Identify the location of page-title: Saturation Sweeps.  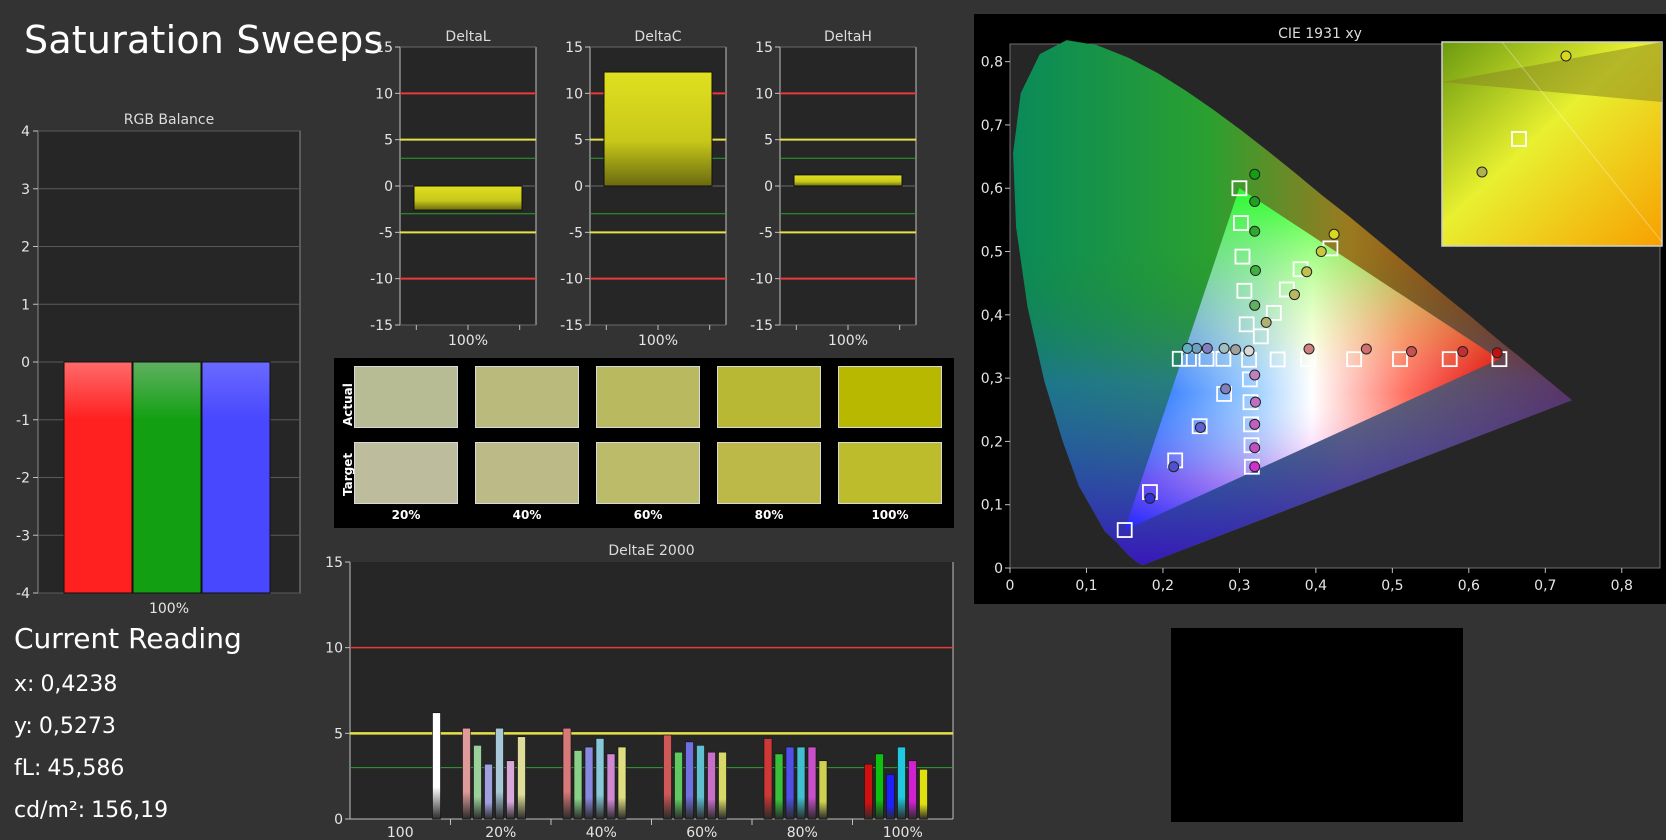
(204, 40).